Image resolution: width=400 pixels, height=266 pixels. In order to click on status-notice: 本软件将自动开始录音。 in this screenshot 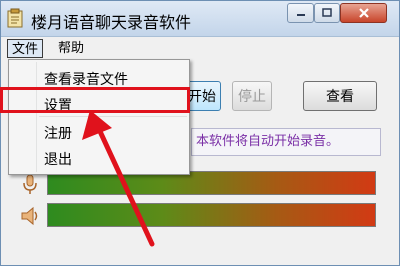, I will do `click(286, 142)`.